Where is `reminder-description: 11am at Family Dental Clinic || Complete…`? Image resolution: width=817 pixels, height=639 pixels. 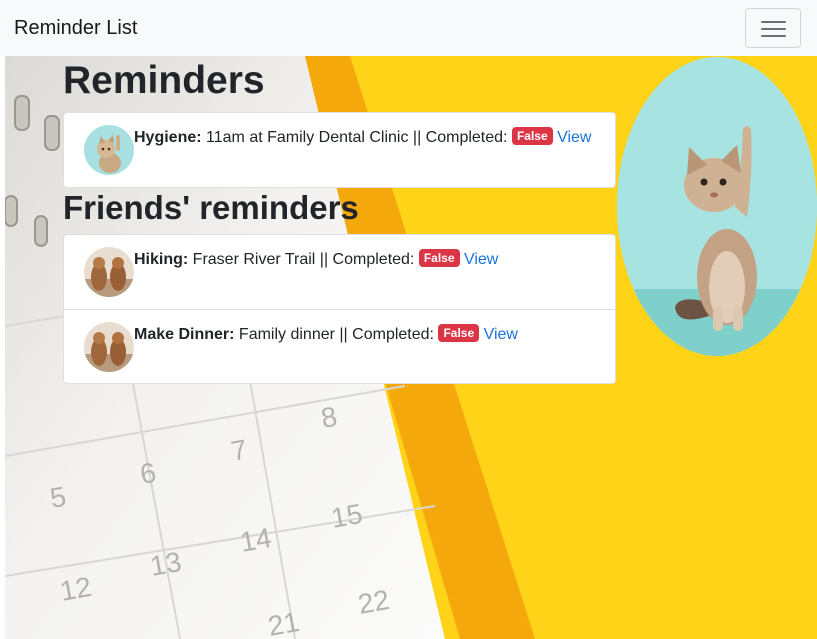 reminder-description: 11am at Family Dental Clinic || Complete… is located at coordinates (357, 137).